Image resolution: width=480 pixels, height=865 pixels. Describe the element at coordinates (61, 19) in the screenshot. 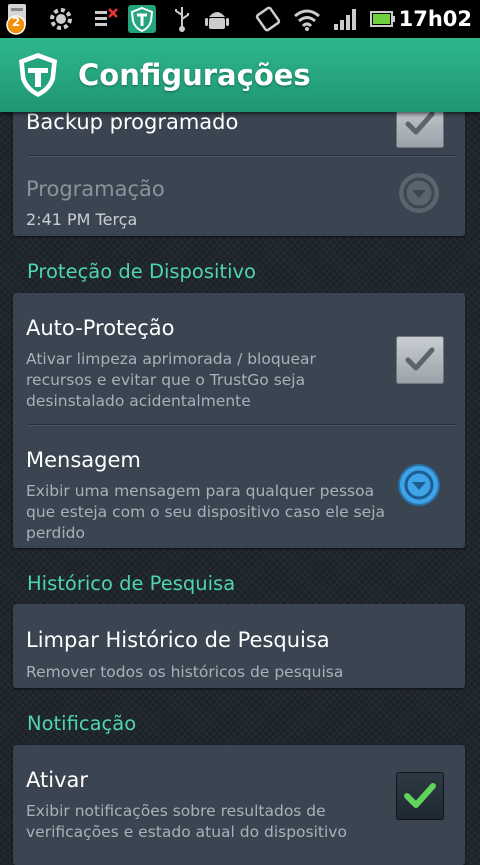

I see `settings-notification-icon` at that location.